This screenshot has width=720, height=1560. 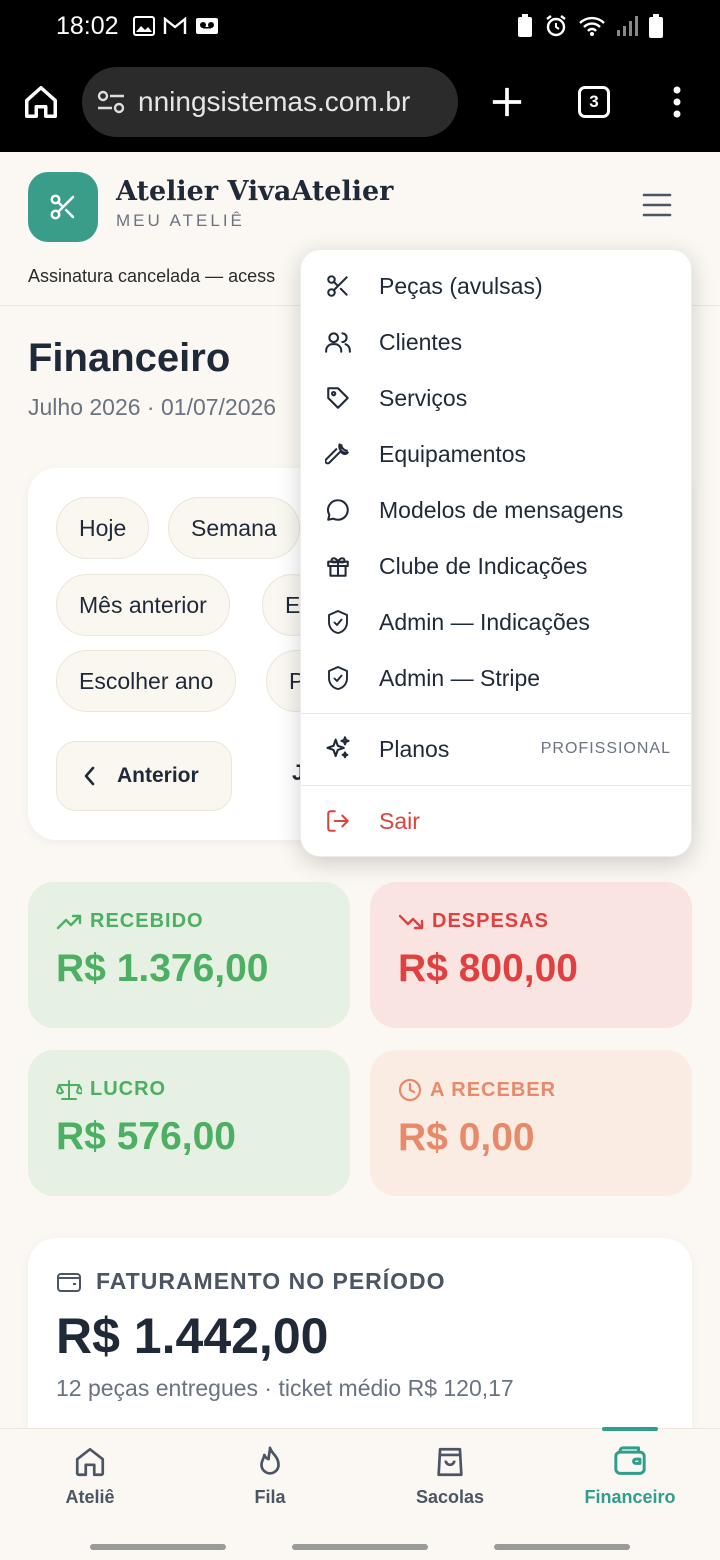 What do you see at coordinates (360, 1547) in the screenshot?
I see `gesture-bar-center` at bounding box center [360, 1547].